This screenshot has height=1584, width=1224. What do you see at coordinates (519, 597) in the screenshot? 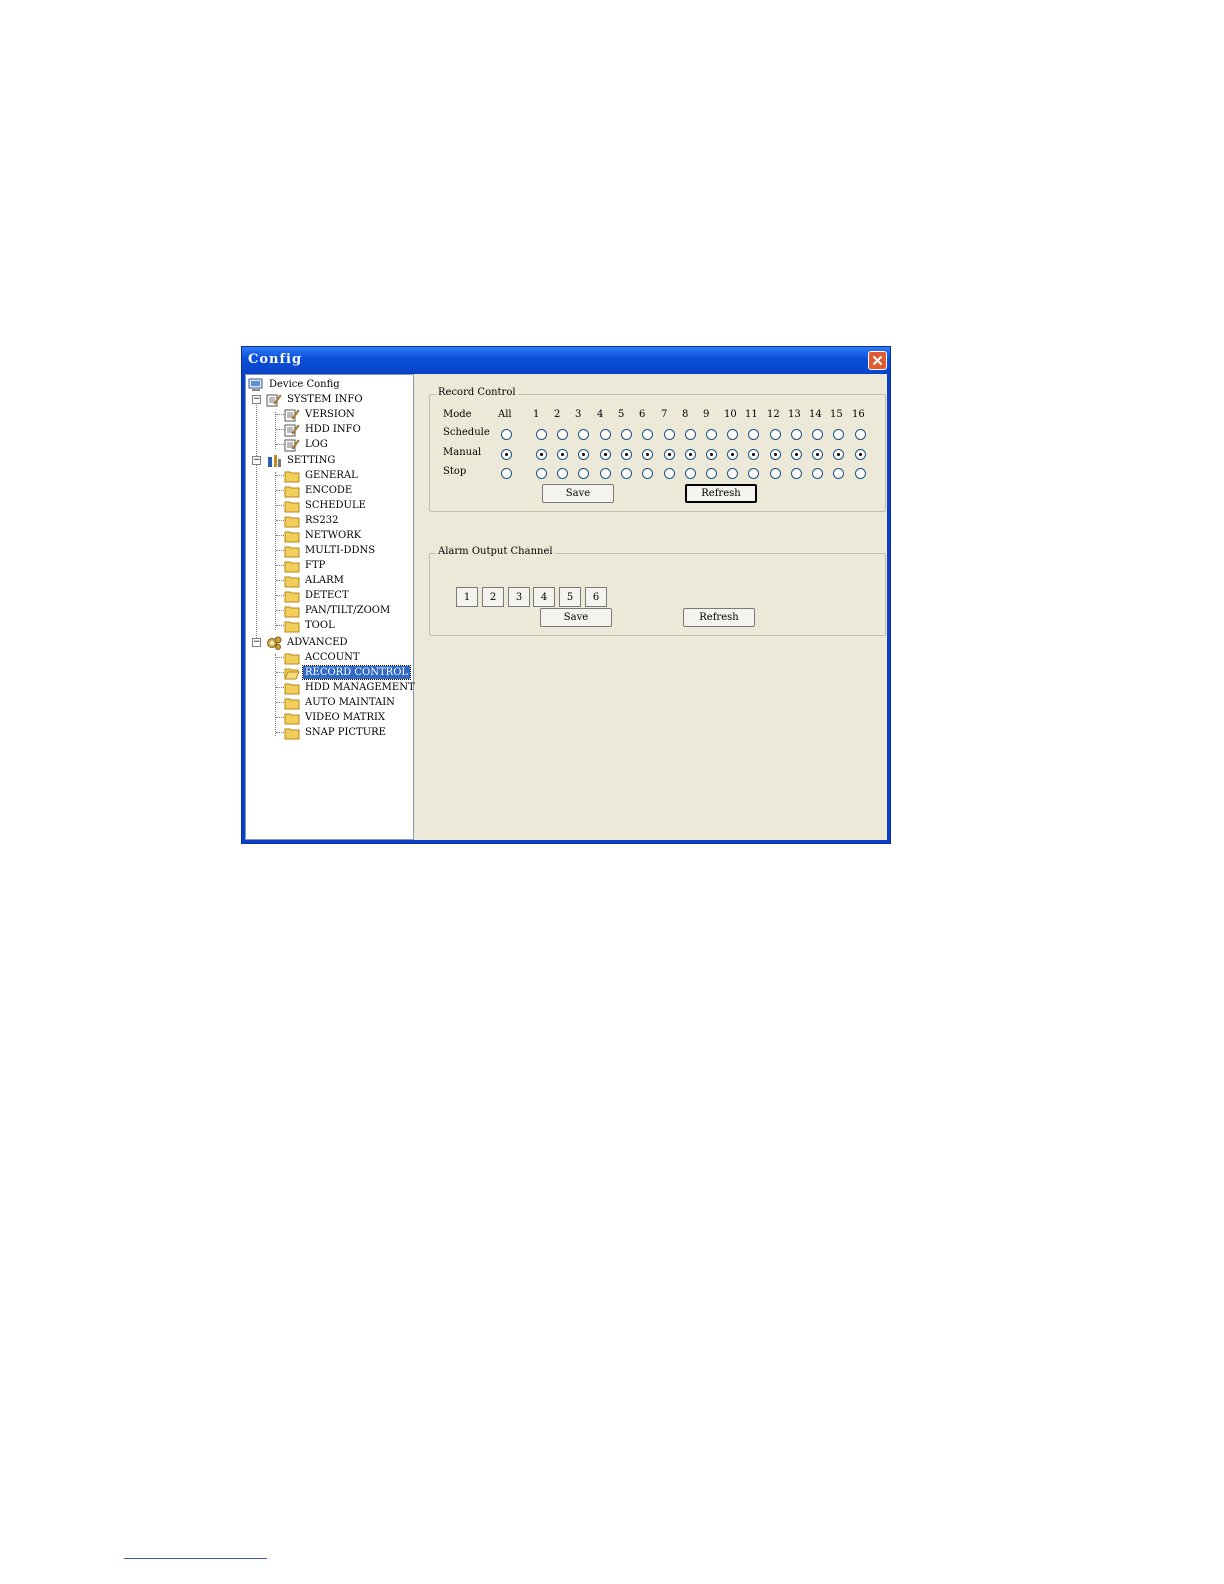
I see `alarm-channel-button: 3` at bounding box center [519, 597].